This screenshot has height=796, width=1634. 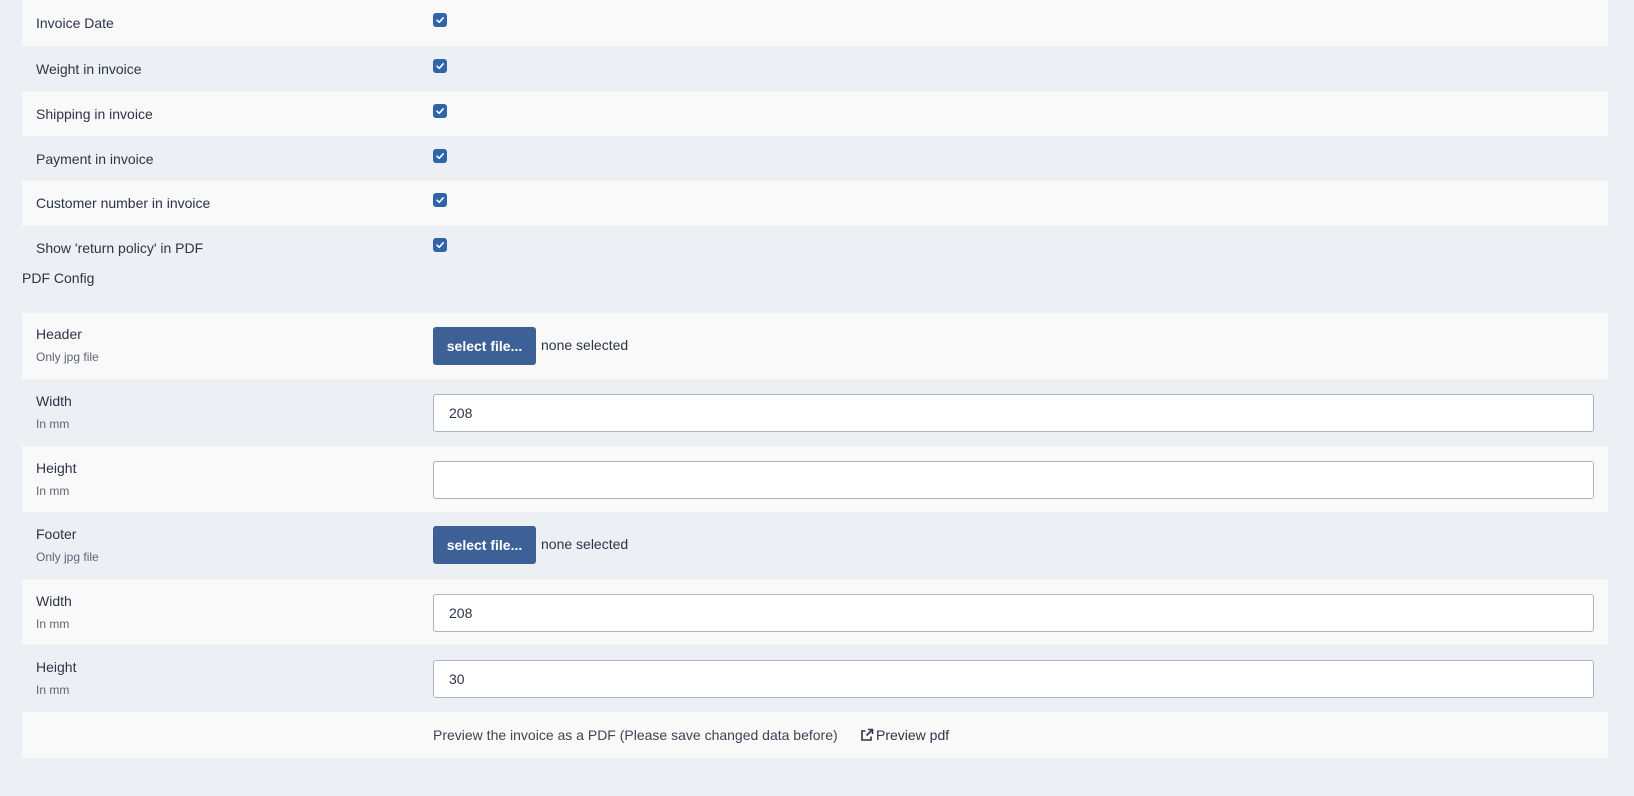 What do you see at coordinates (58, 278) in the screenshot?
I see `pdf-config-heading: PDF Config` at bounding box center [58, 278].